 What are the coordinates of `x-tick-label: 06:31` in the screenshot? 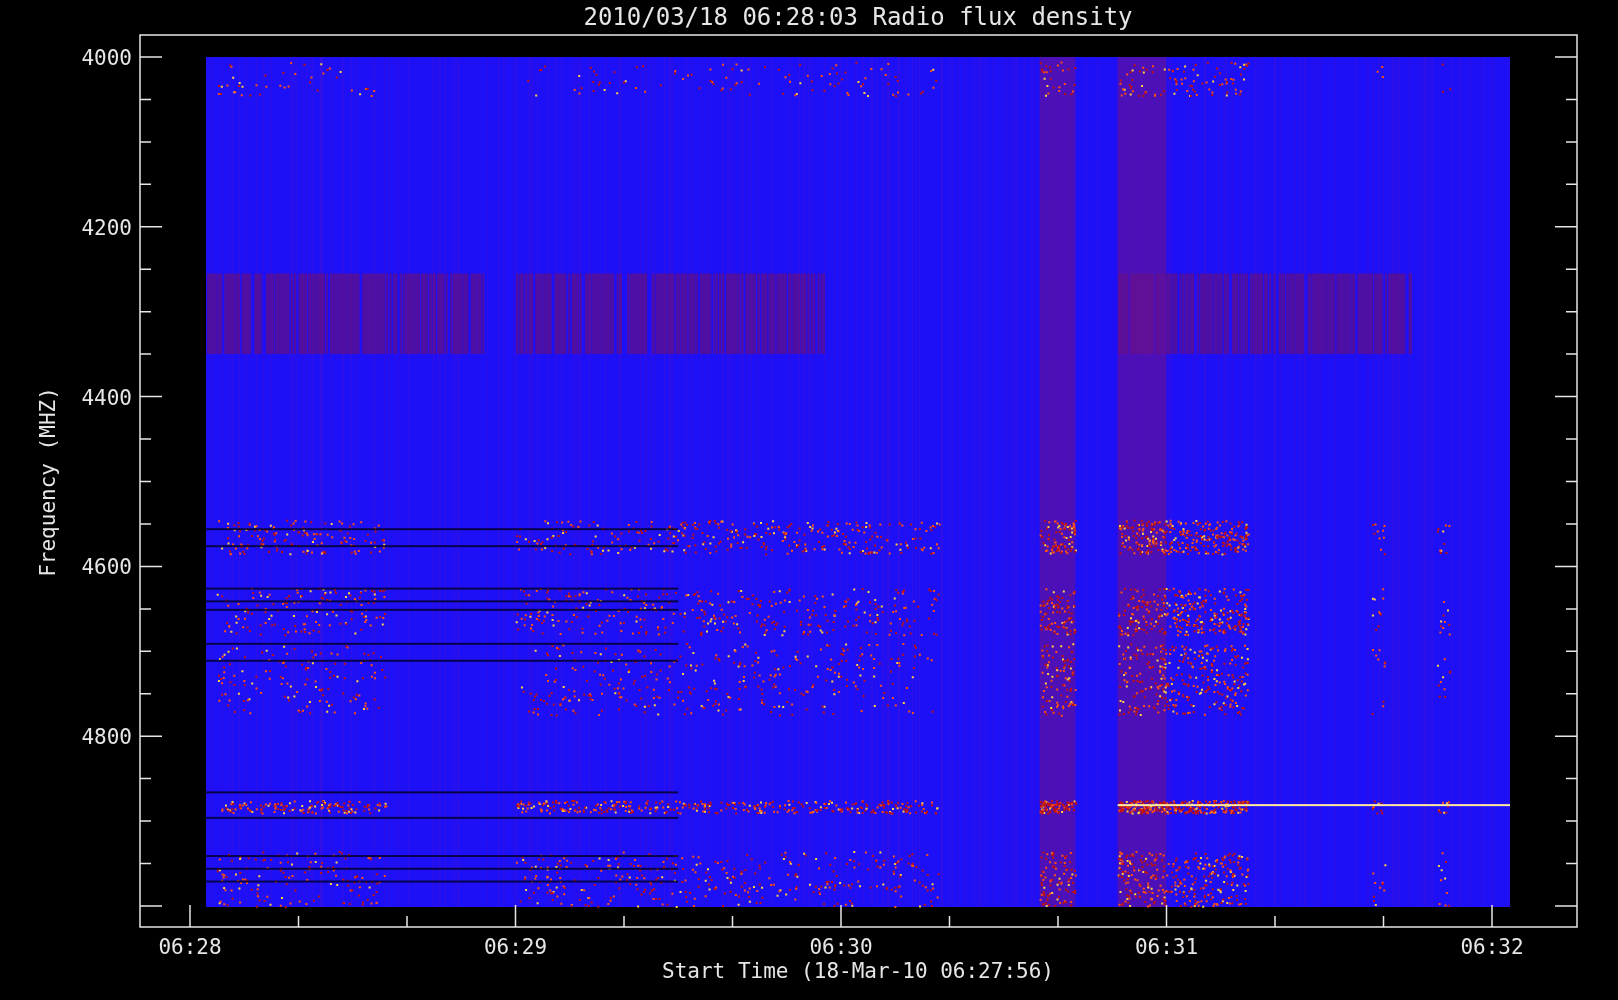 It's located at (1166, 947).